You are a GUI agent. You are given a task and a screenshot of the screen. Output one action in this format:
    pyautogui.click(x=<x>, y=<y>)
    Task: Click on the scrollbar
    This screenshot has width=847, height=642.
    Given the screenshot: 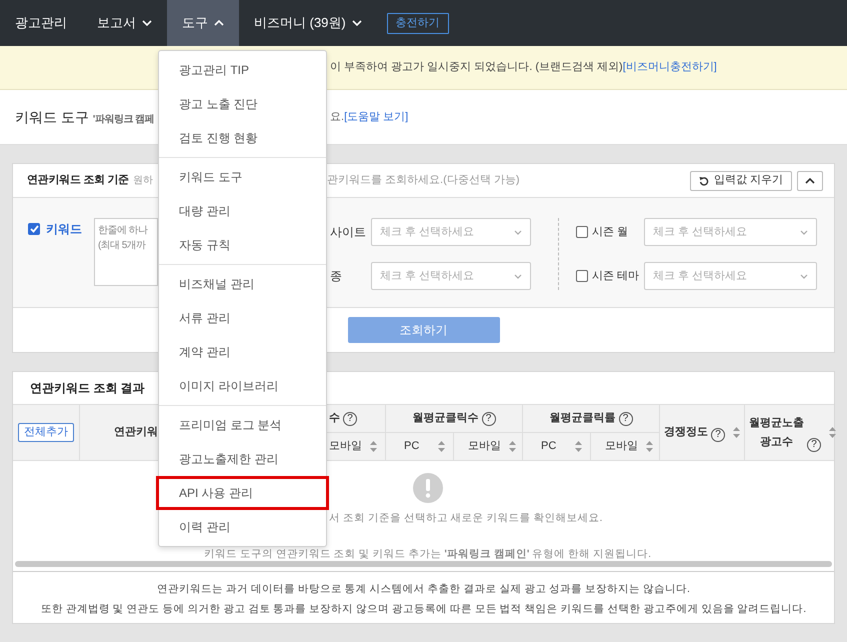 What is the action you would take?
    pyautogui.click(x=423, y=564)
    